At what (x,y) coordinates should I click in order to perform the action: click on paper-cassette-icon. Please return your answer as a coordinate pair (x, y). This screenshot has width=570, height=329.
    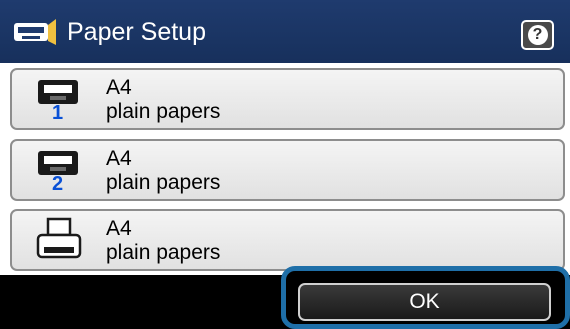
    Looking at the image, I should click on (35, 32).